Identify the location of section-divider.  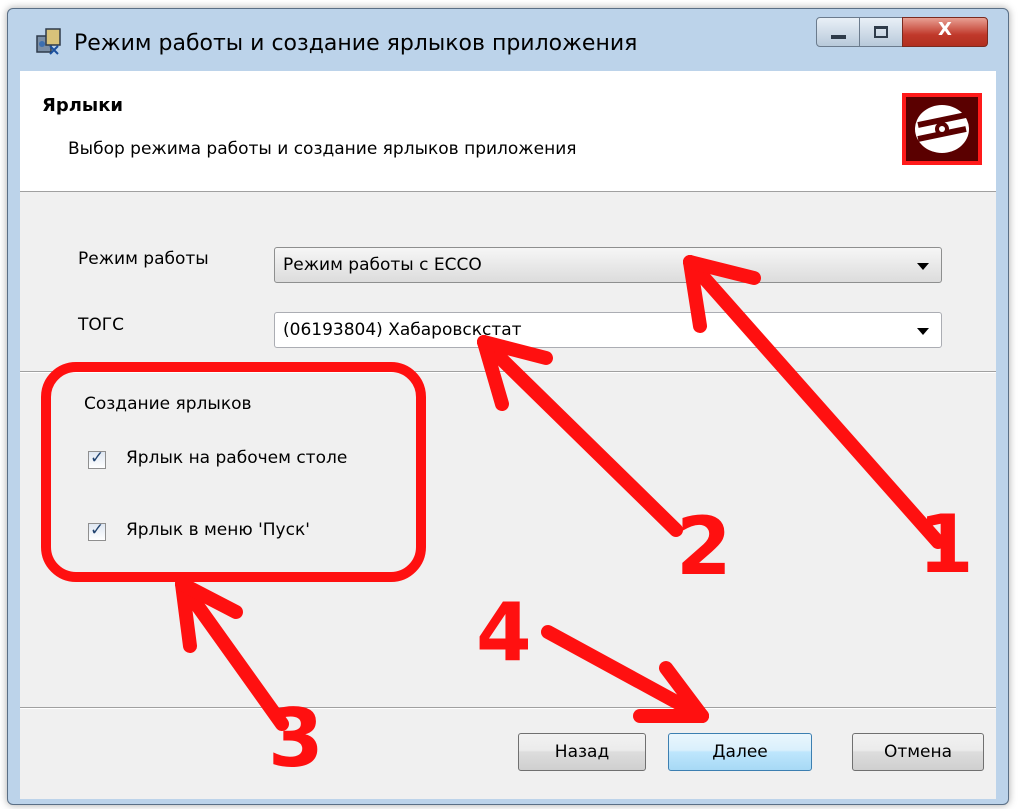
(508, 372).